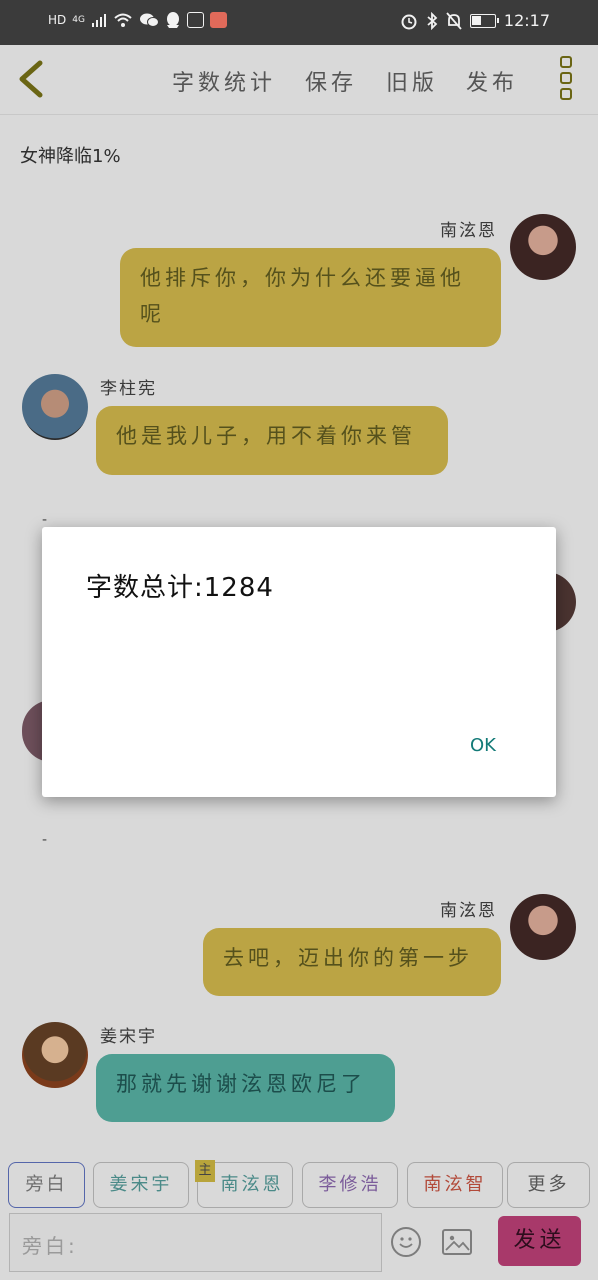 The width and height of the screenshot is (598, 1280). What do you see at coordinates (245, 1088) in the screenshot?
I see `chat-bubble: 那就先谢谢泫恩欧尼了` at bounding box center [245, 1088].